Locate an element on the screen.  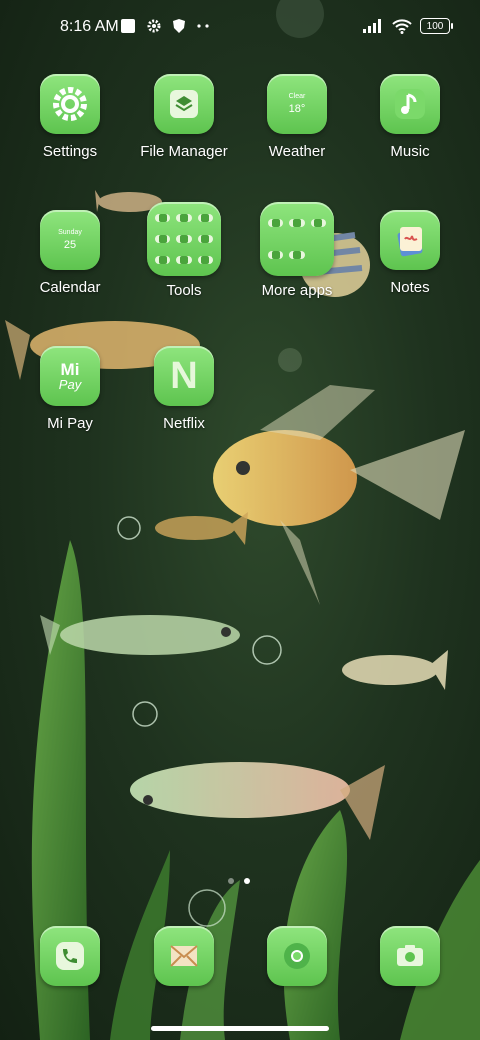
chrome-icon is located at coordinates (297, 956).